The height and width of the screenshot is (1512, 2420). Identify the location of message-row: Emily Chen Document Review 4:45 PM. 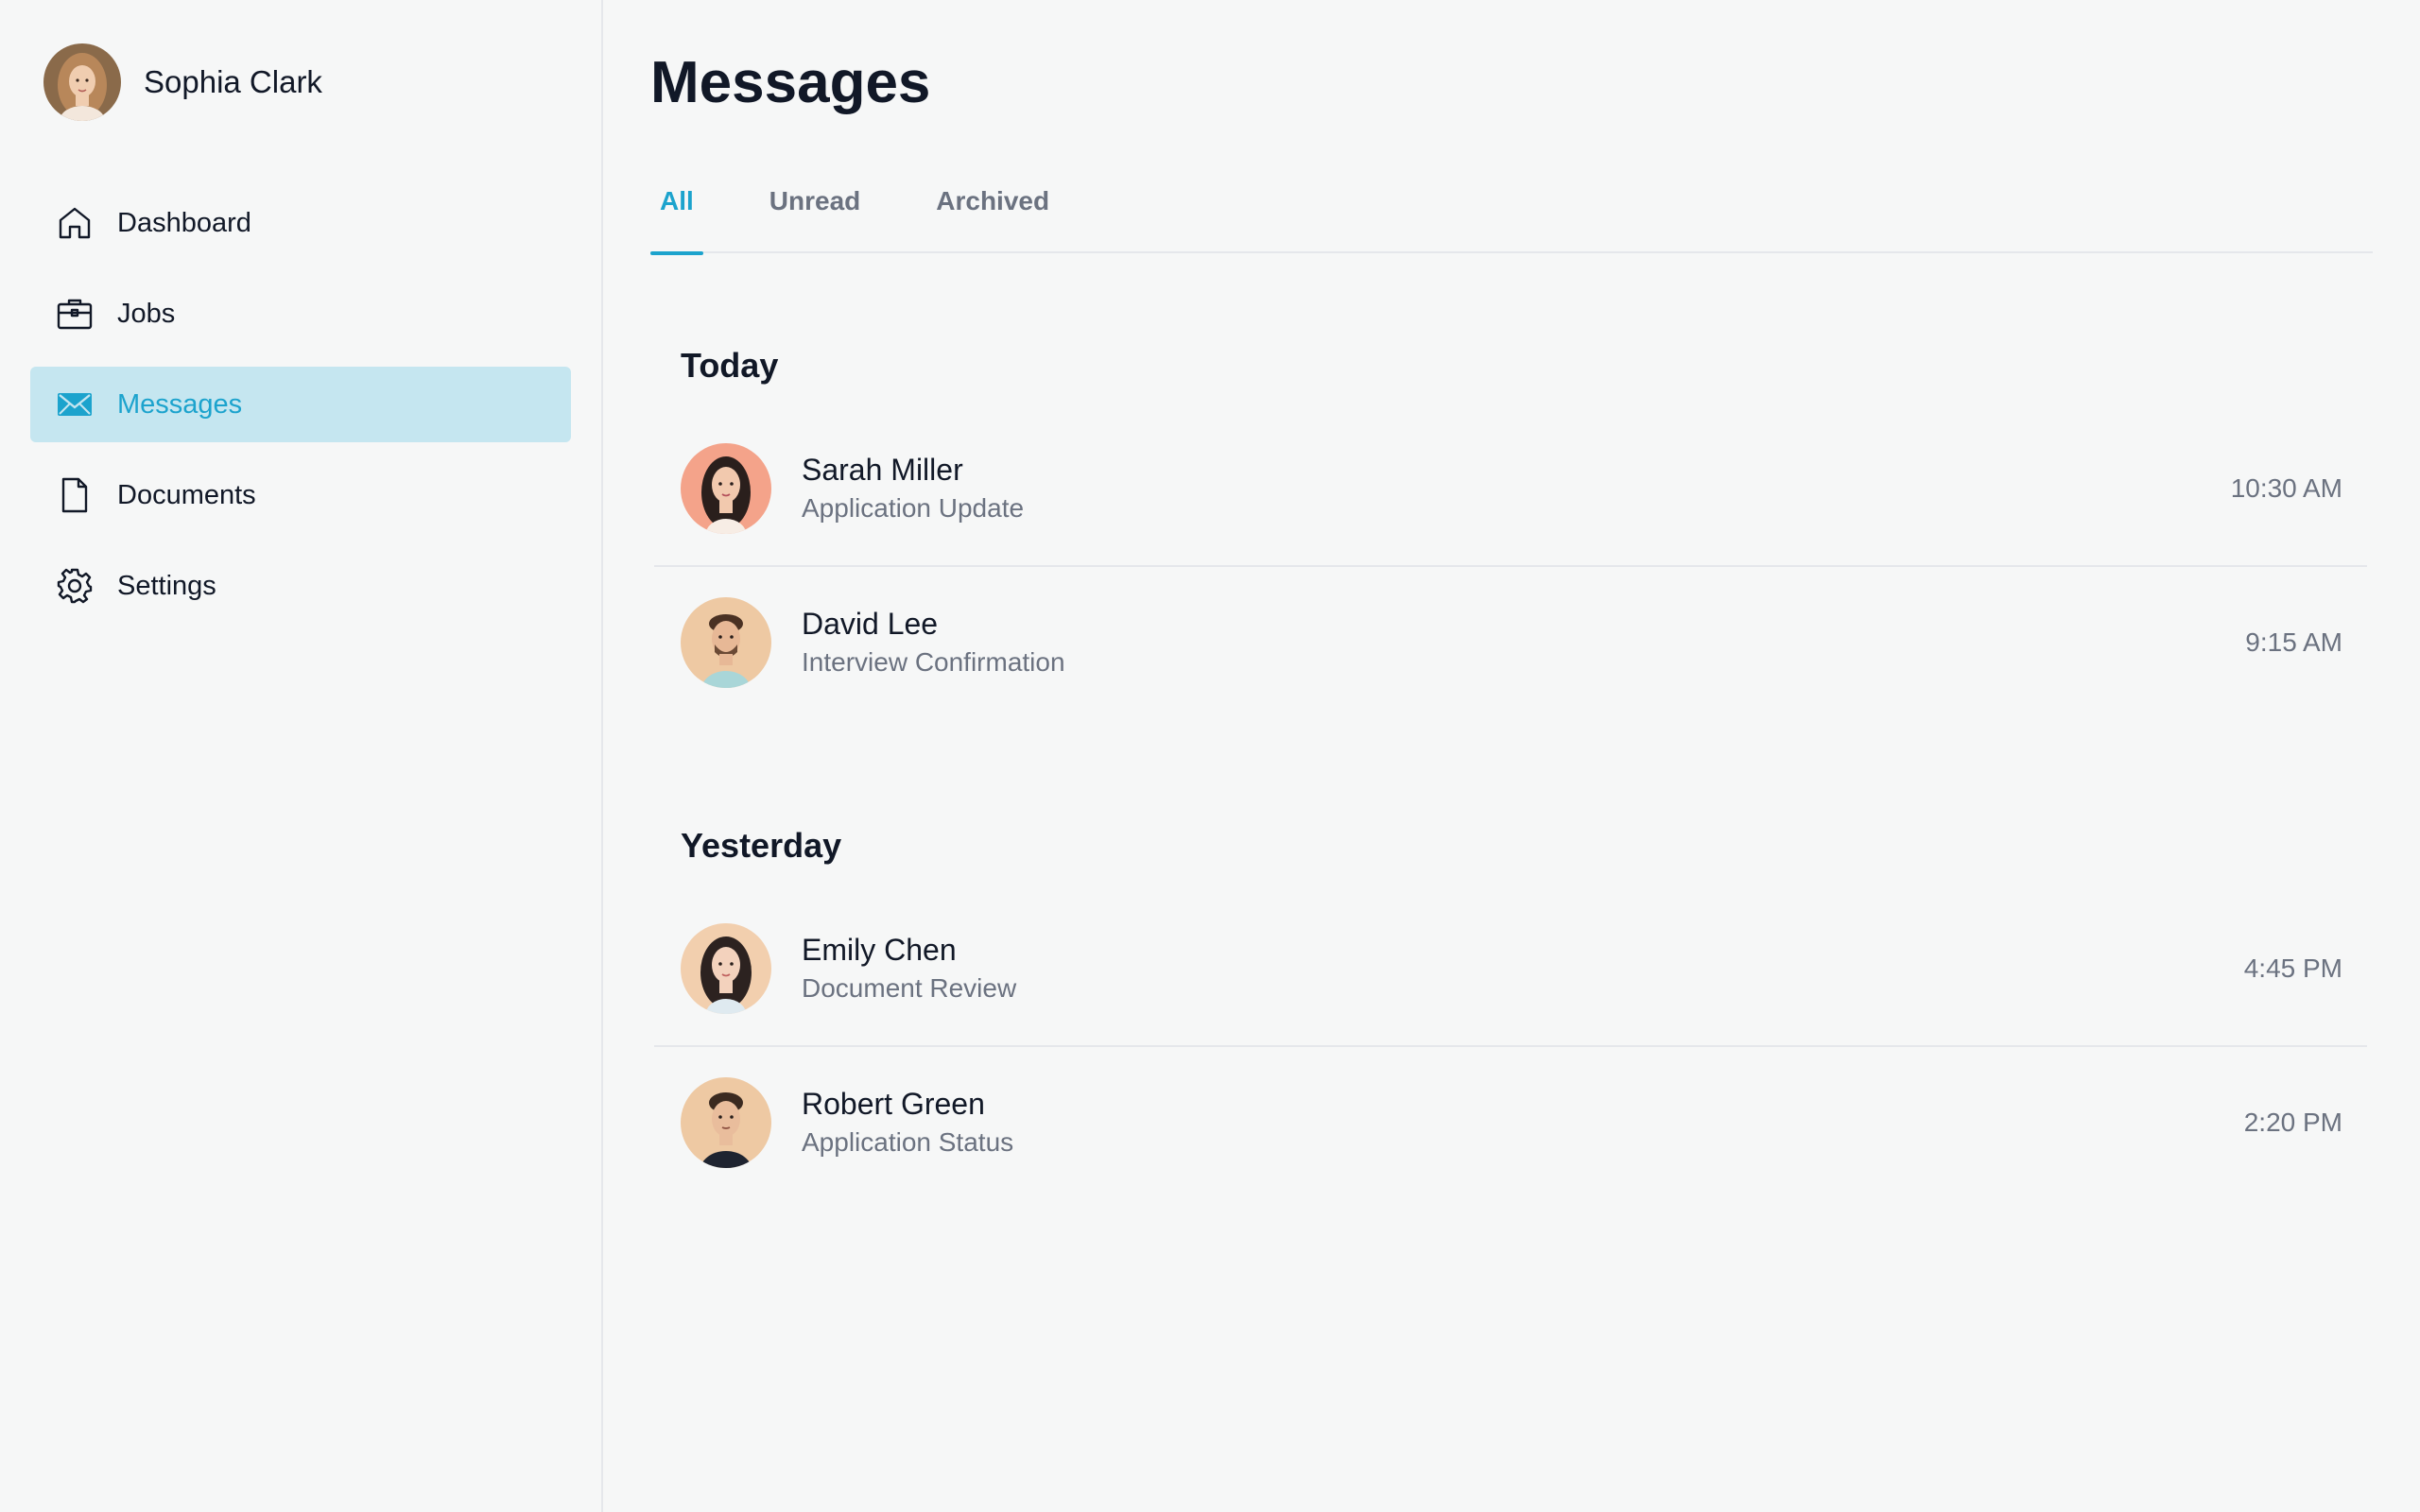
(1511, 968).